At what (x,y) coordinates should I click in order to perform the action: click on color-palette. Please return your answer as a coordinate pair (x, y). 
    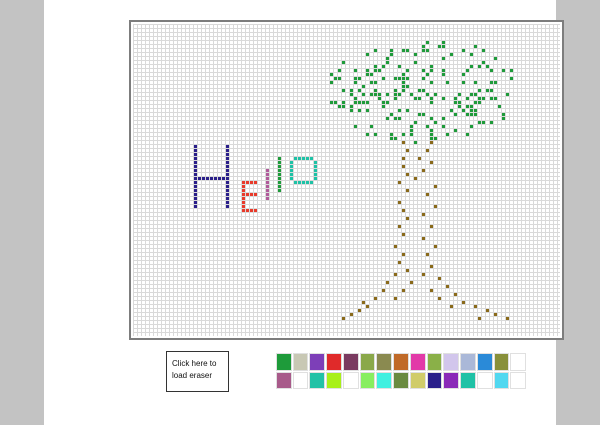
    Looking at the image, I should click on (401, 371).